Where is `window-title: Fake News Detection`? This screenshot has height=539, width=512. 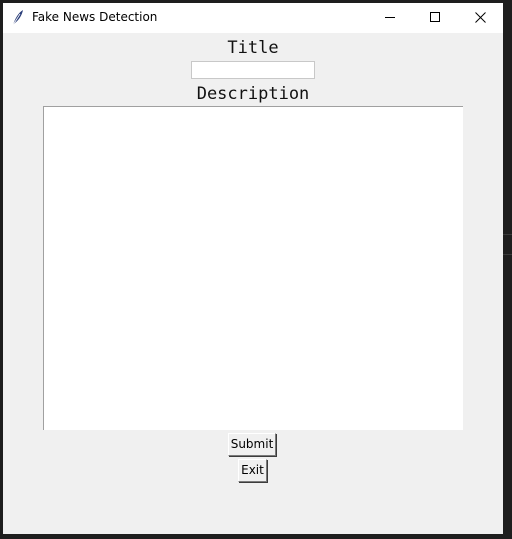 window-title: Fake News Detection is located at coordinates (95, 17).